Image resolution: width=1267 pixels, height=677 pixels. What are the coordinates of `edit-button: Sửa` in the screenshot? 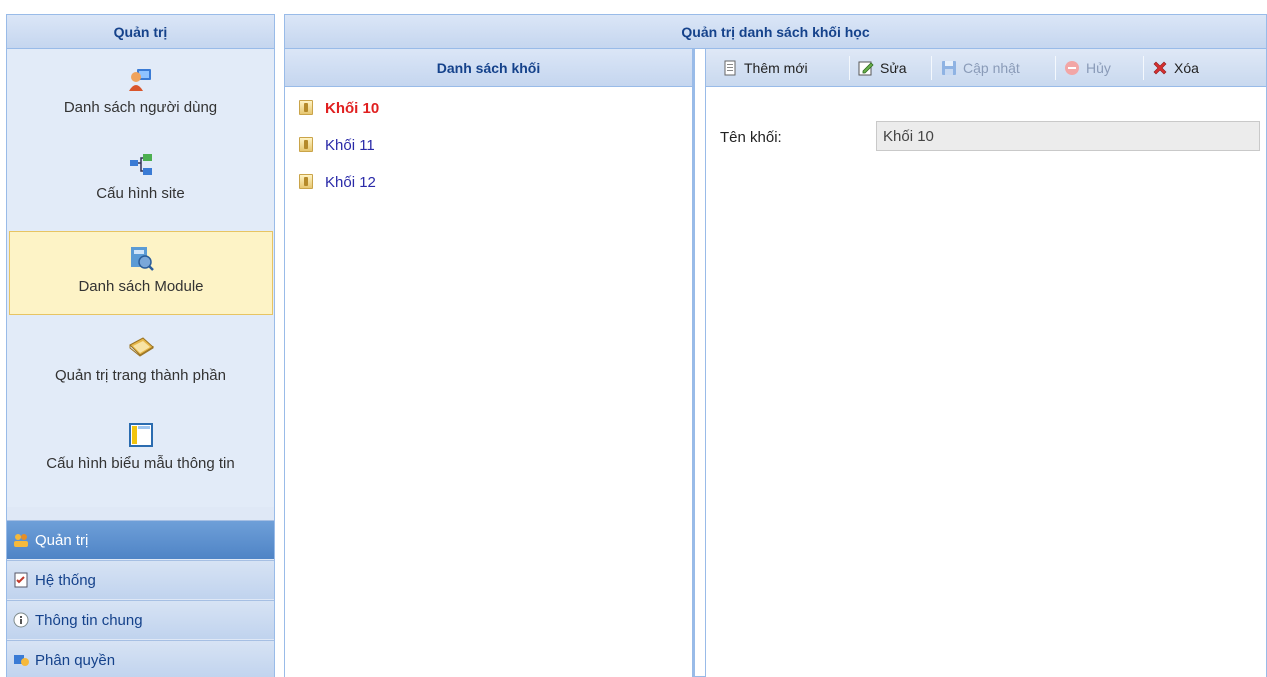 It's located at (882, 68).